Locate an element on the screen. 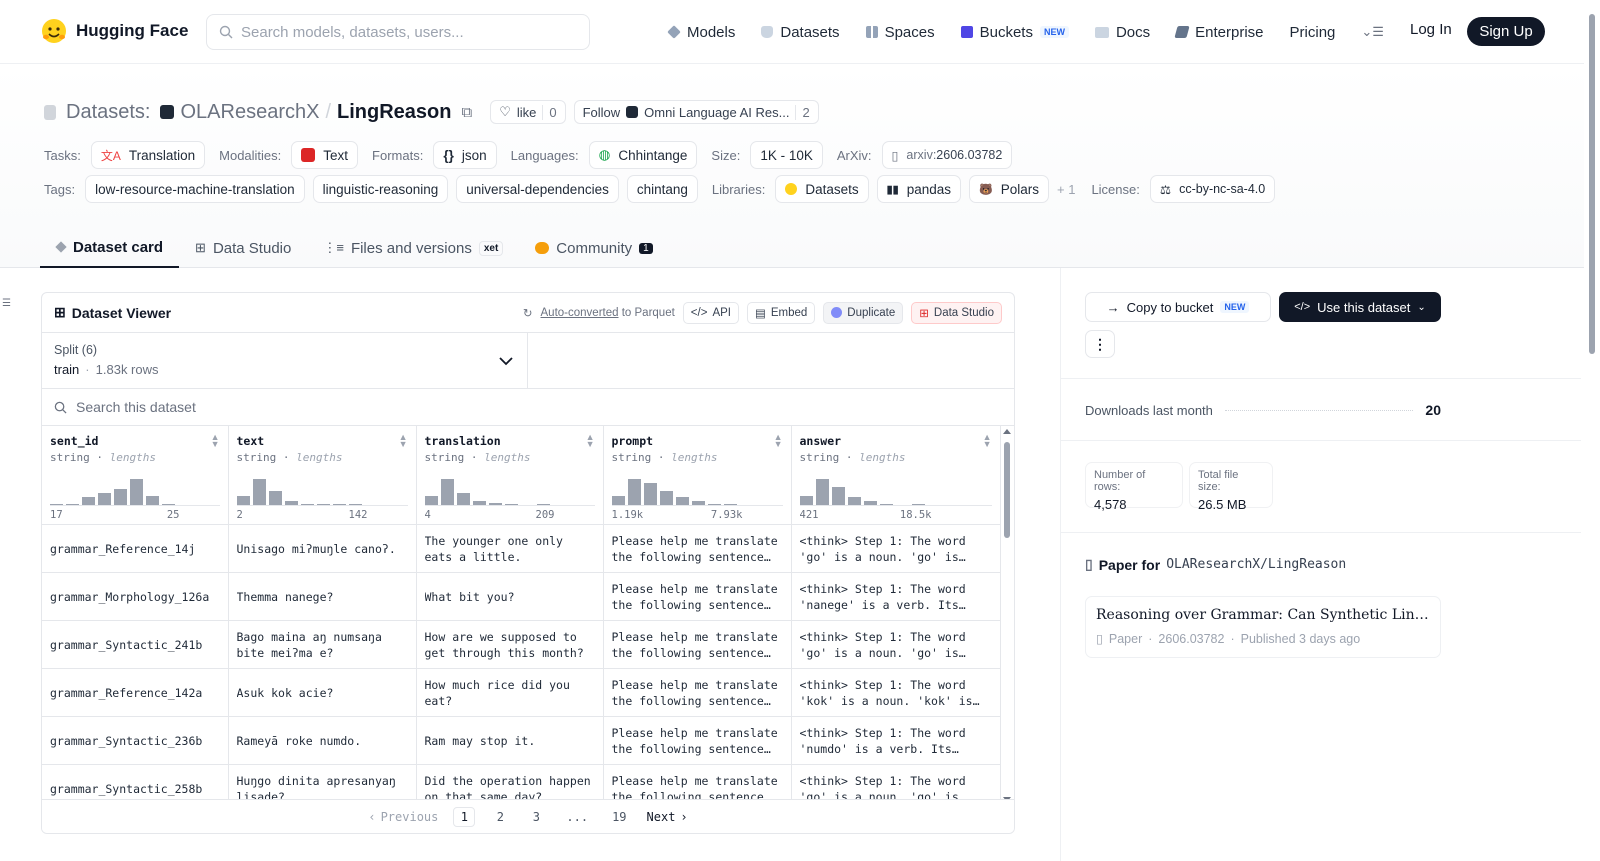  arxiv-tag: ▯ arxiv:2606.03782 is located at coordinates (947, 155).